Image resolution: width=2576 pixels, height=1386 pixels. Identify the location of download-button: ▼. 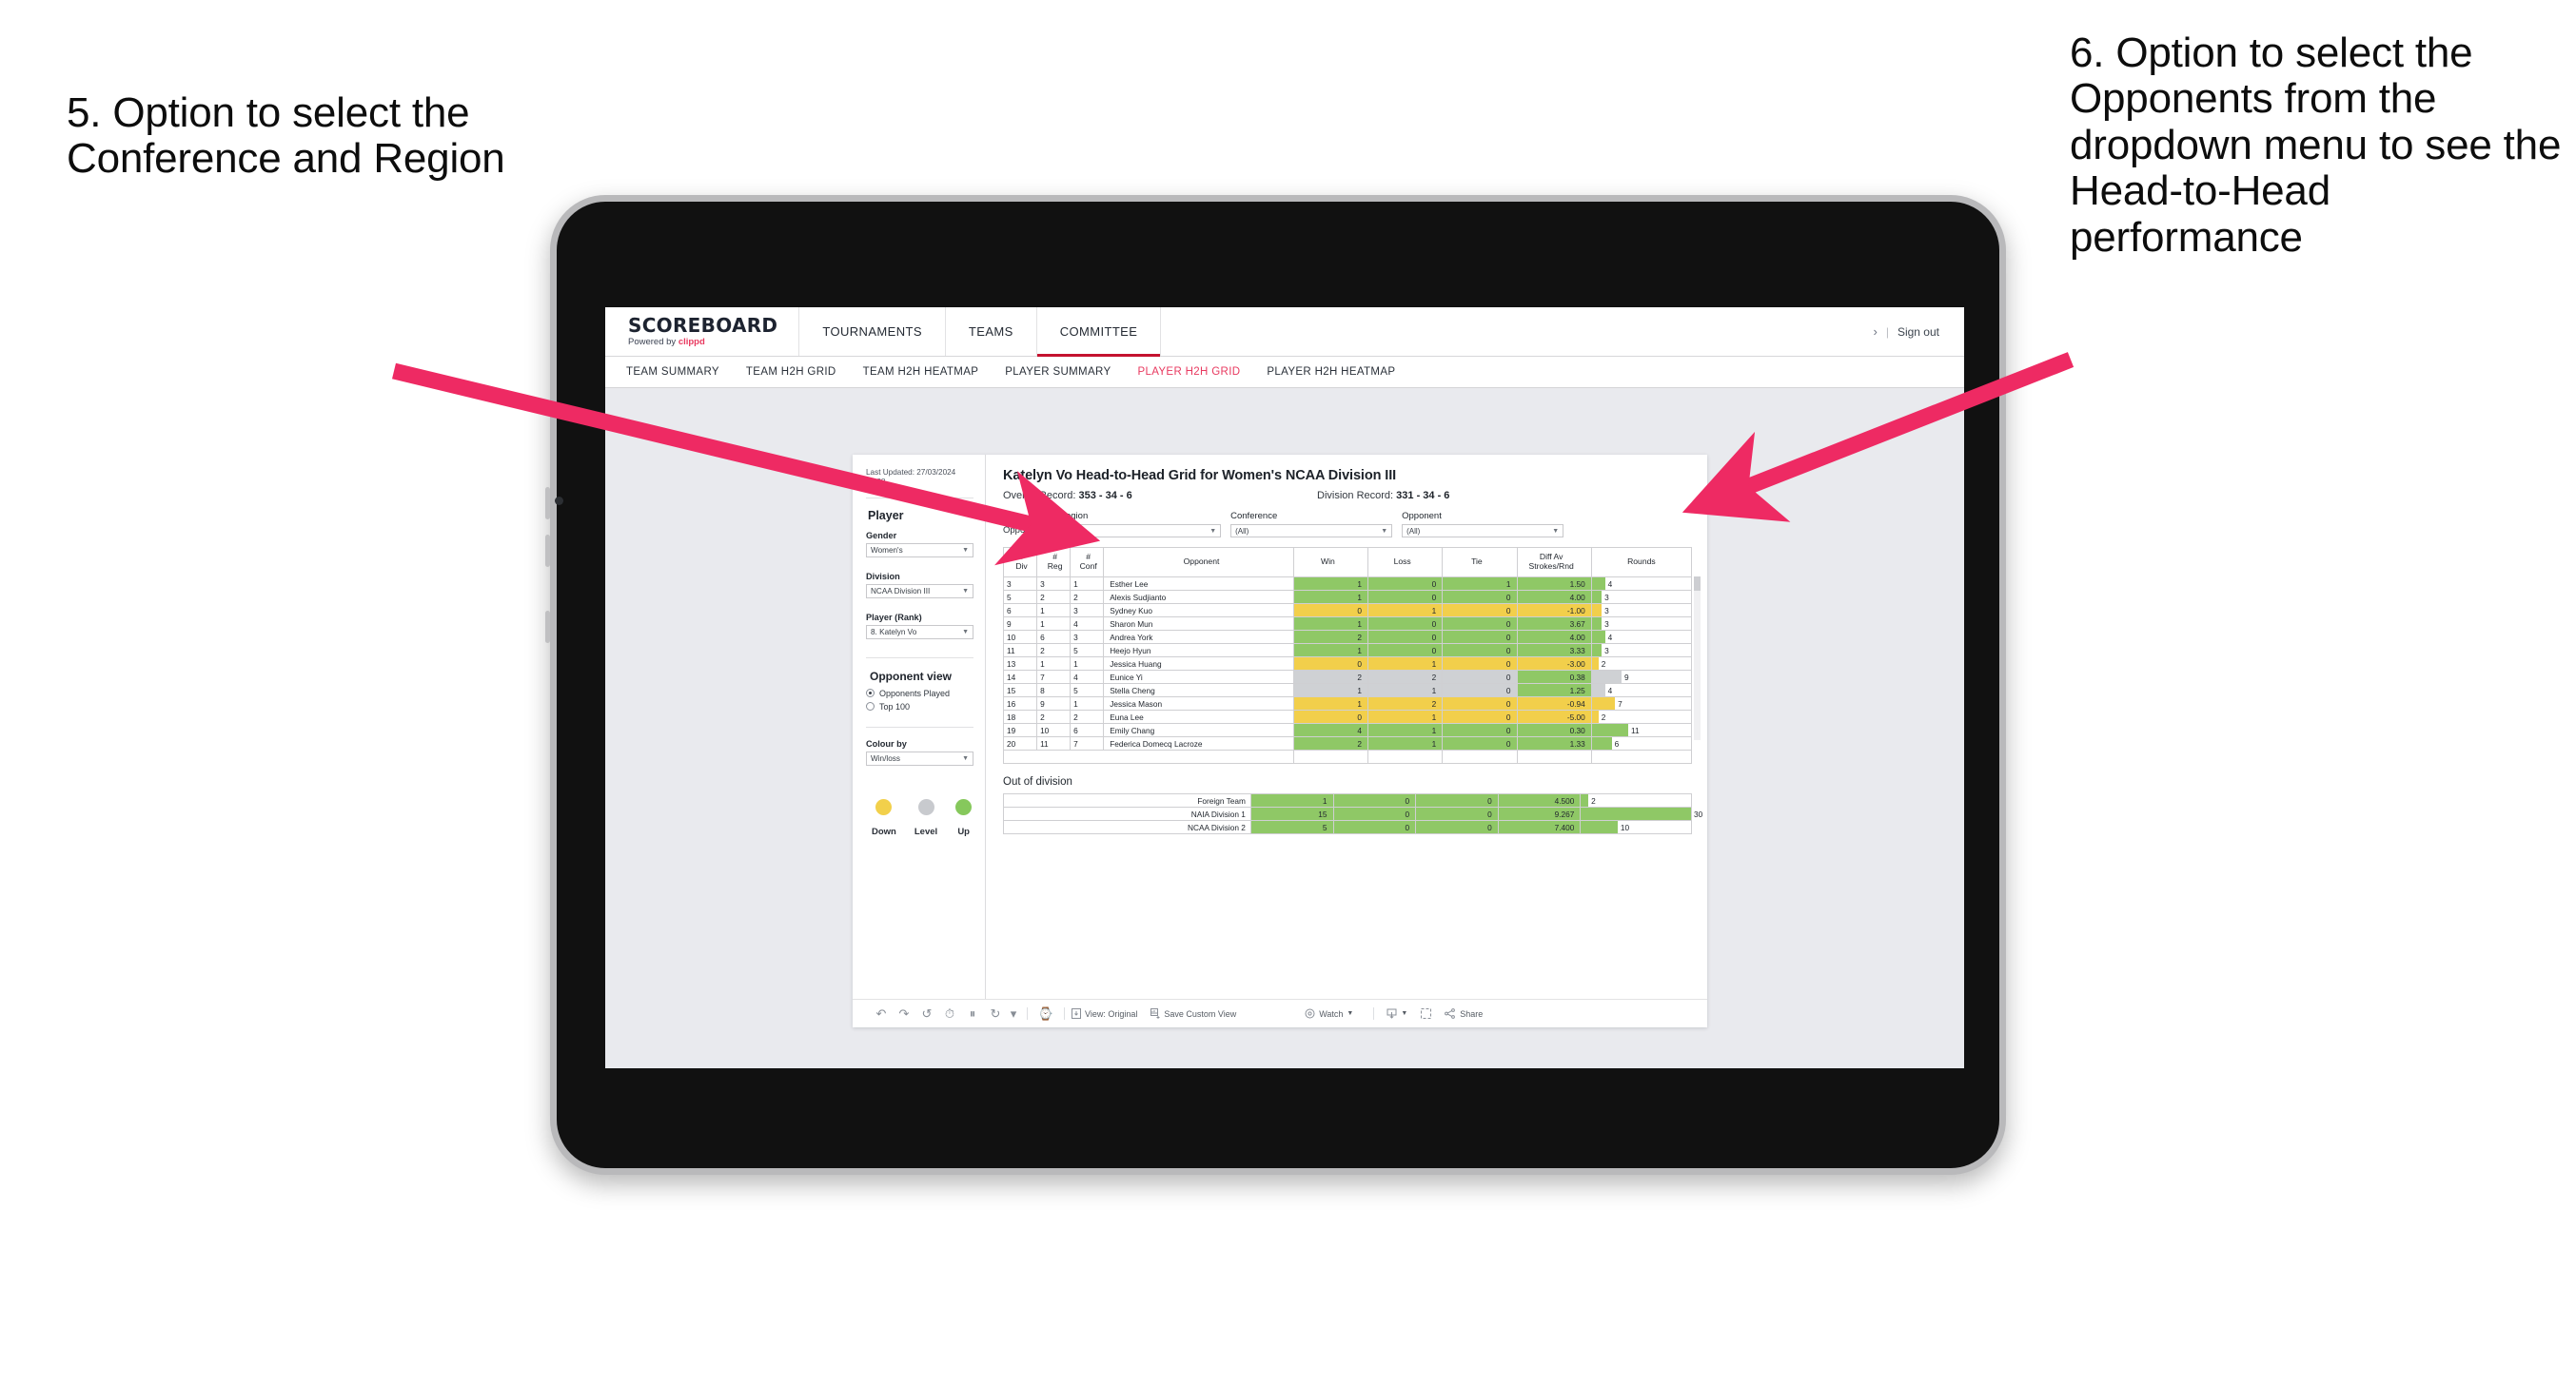
(1396, 1013).